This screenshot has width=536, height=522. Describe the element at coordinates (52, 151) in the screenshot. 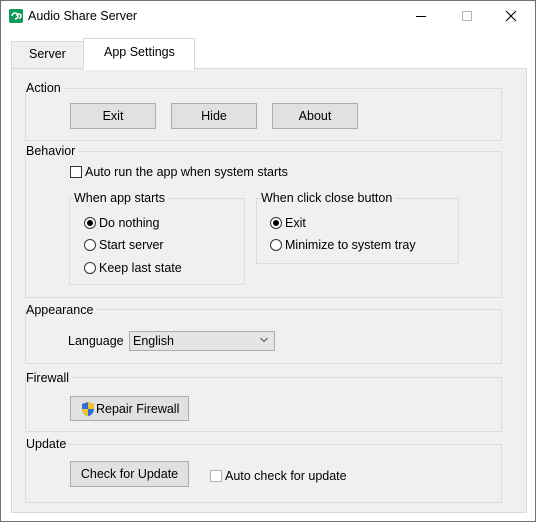

I see `behavior-group-label: Behavior` at that location.